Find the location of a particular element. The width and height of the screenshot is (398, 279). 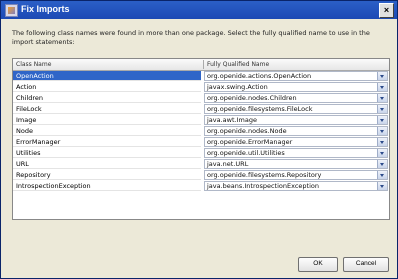

table-row: Children org.openide.nodes.Children is located at coordinates (201, 98).